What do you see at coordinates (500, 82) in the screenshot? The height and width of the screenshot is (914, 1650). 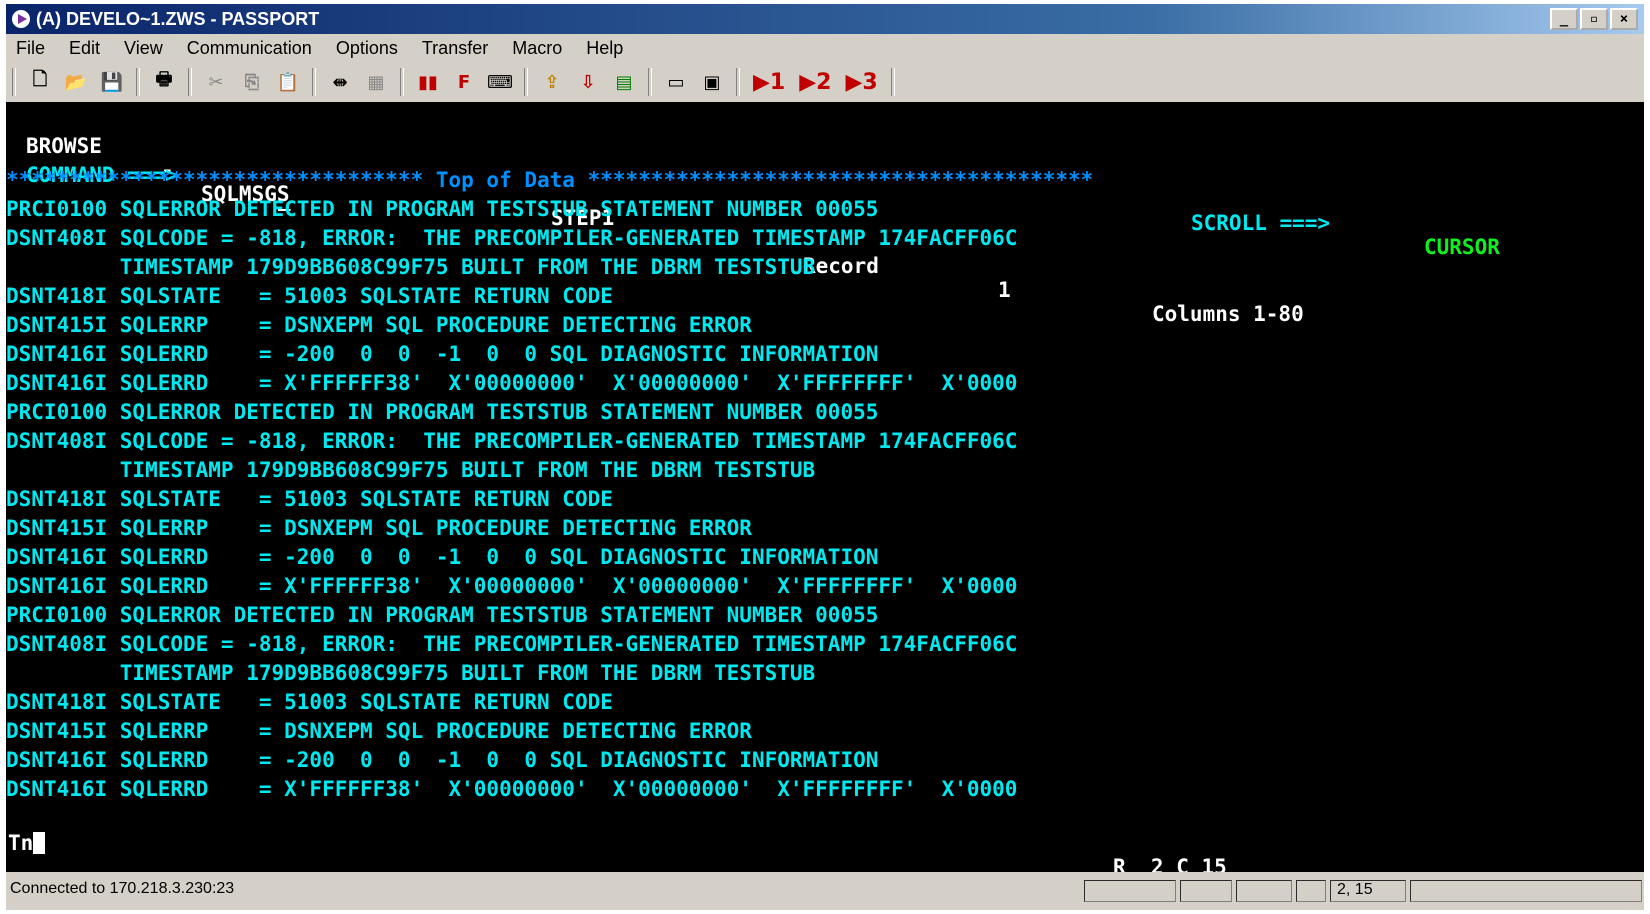 I see `keyboard-icon: ⌨` at bounding box center [500, 82].